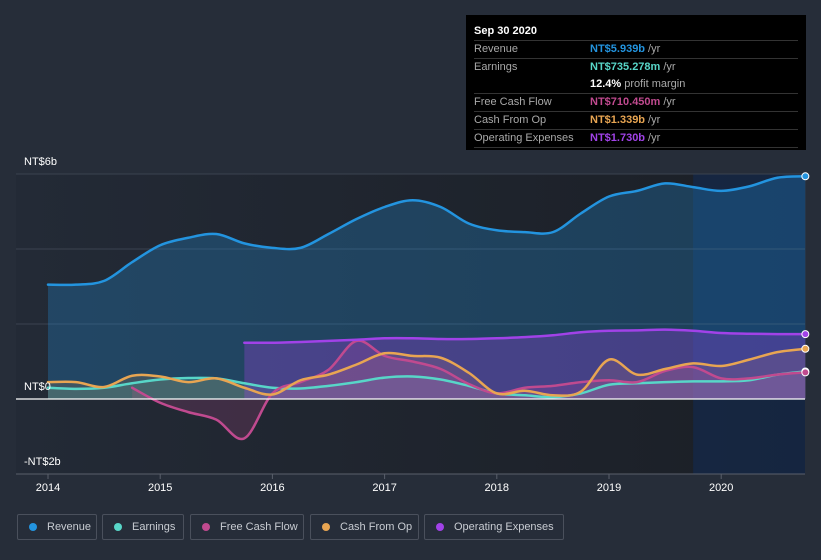  I want to click on y-tick-label-neg2b: -NT$2b, so click(42, 462).